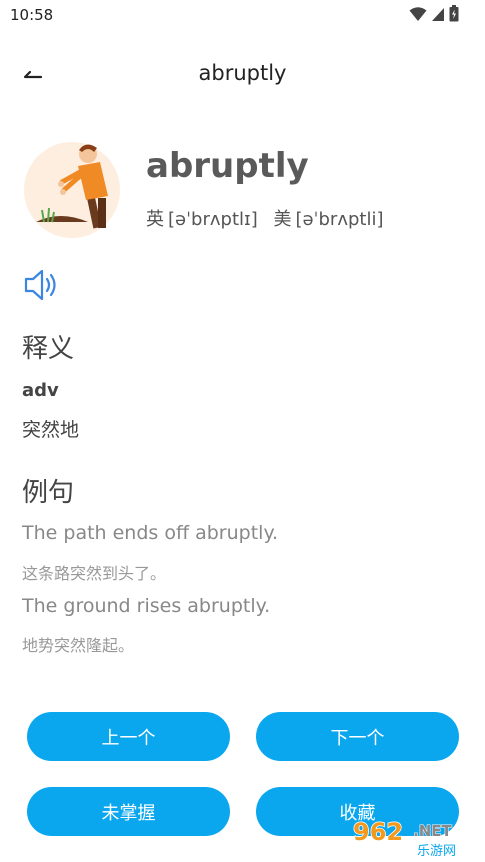 This screenshot has width=485, height=862. Describe the element at coordinates (282, 219) in the screenshot. I see `us-label: 美` at that location.